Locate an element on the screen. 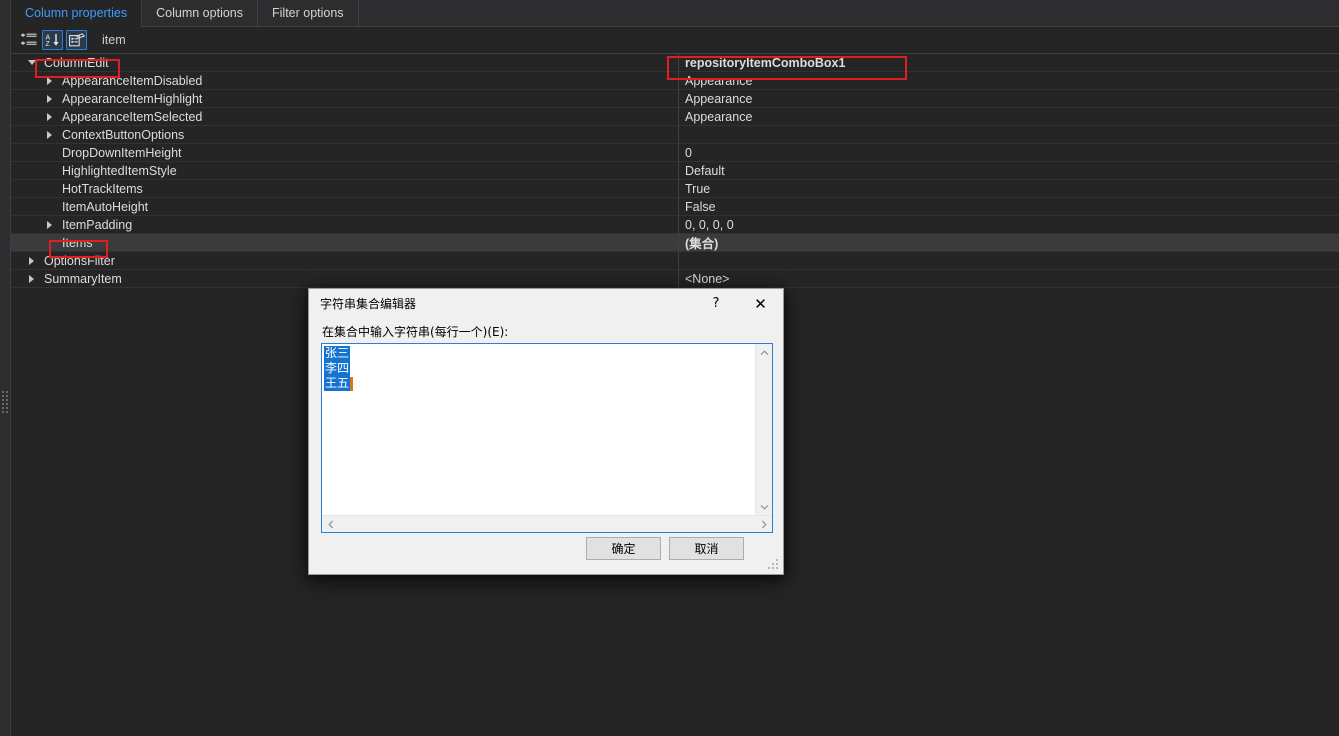 The height and width of the screenshot is (736, 1339). property-row: AppearanceItemHighlight Appearance is located at coordinates (675, 98).